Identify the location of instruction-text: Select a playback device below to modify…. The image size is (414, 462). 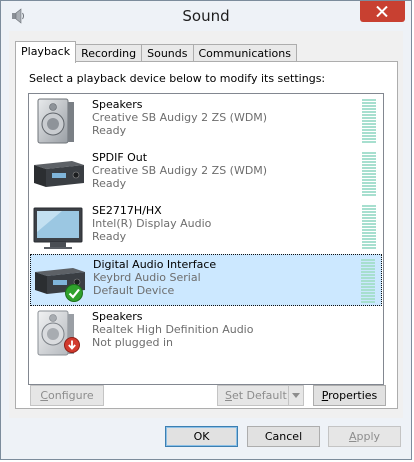
(177, 78).